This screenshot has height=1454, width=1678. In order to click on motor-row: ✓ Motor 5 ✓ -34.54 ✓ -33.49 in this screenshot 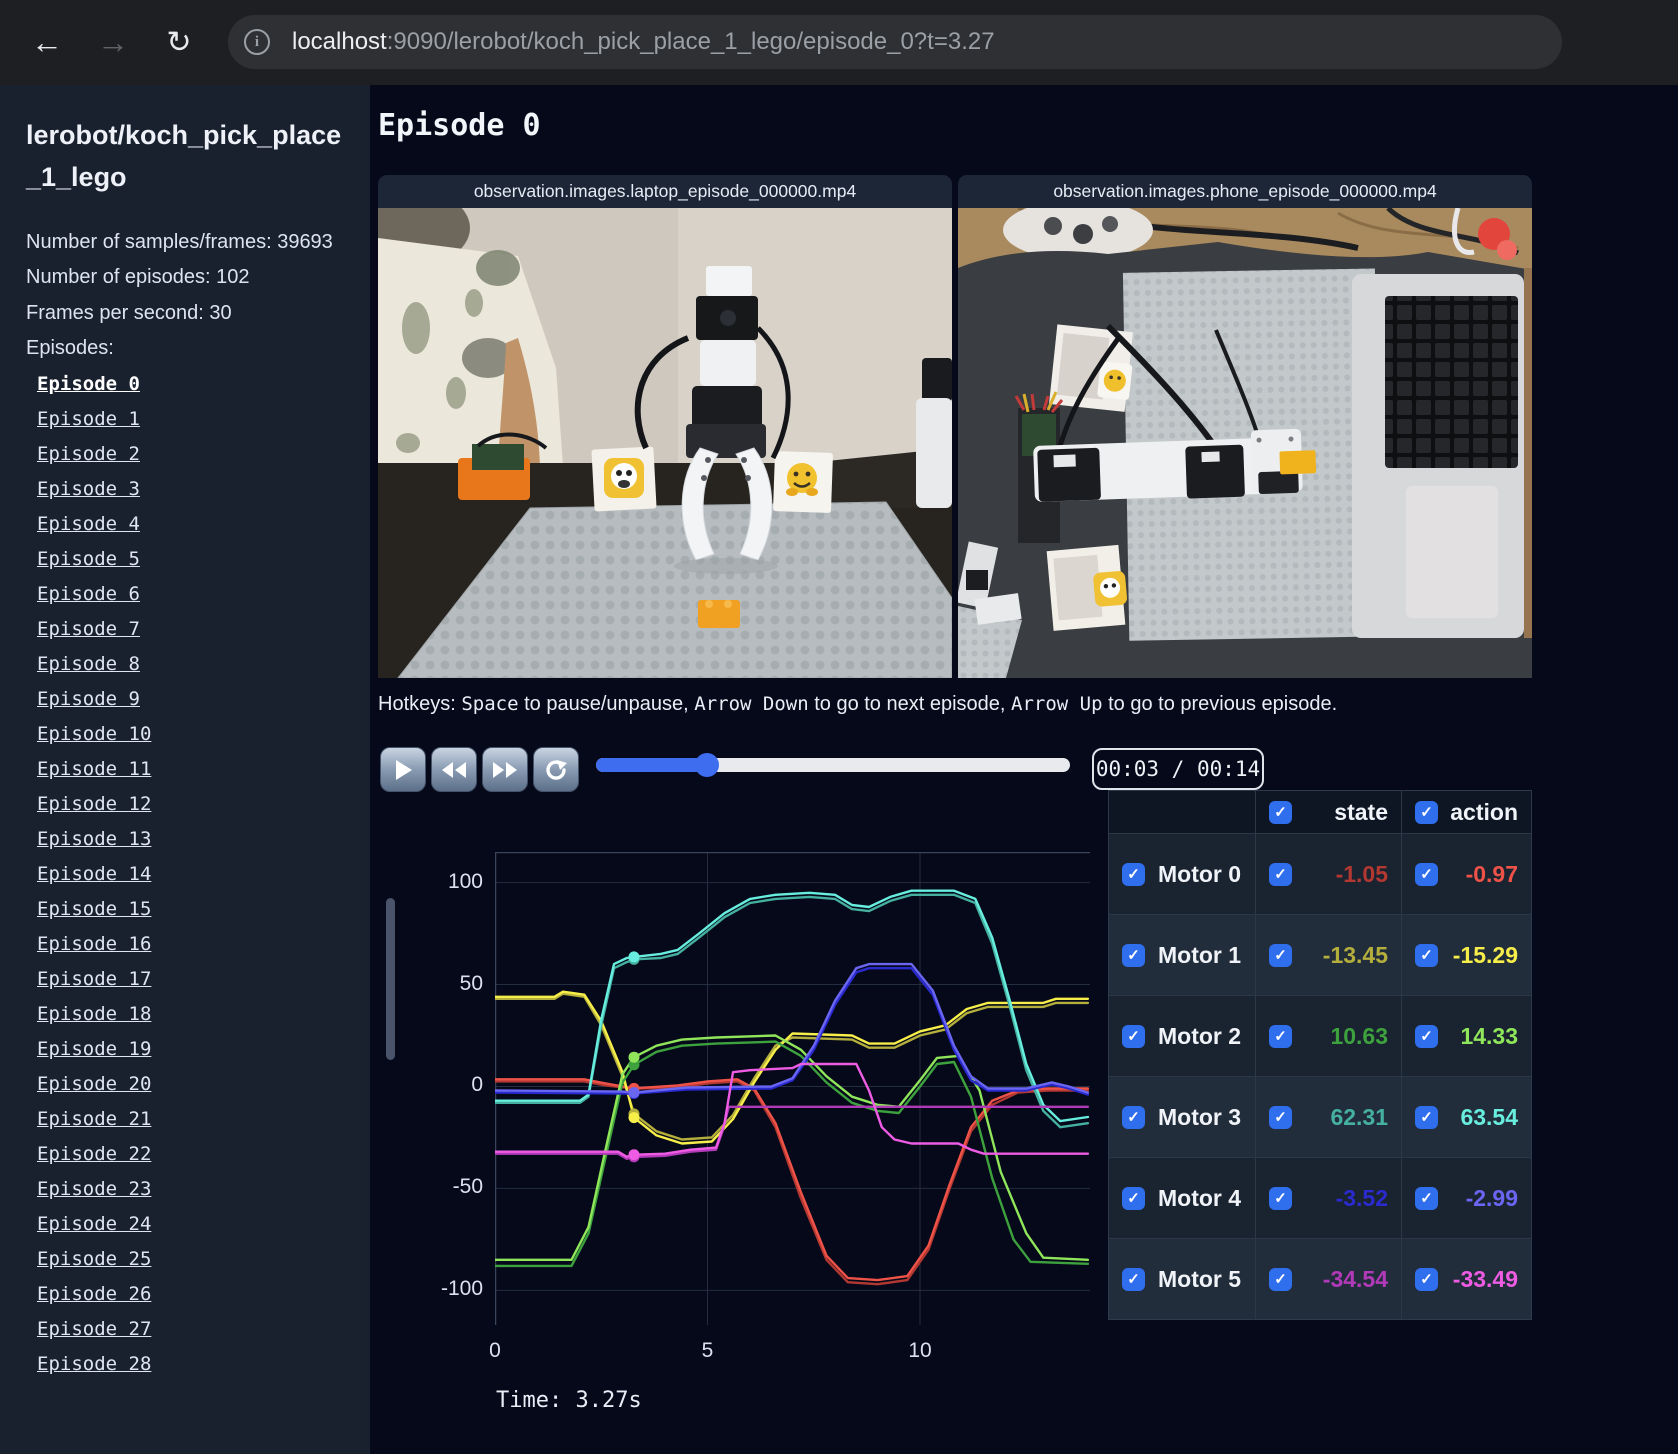, I will do `click(1320, 1278)`.